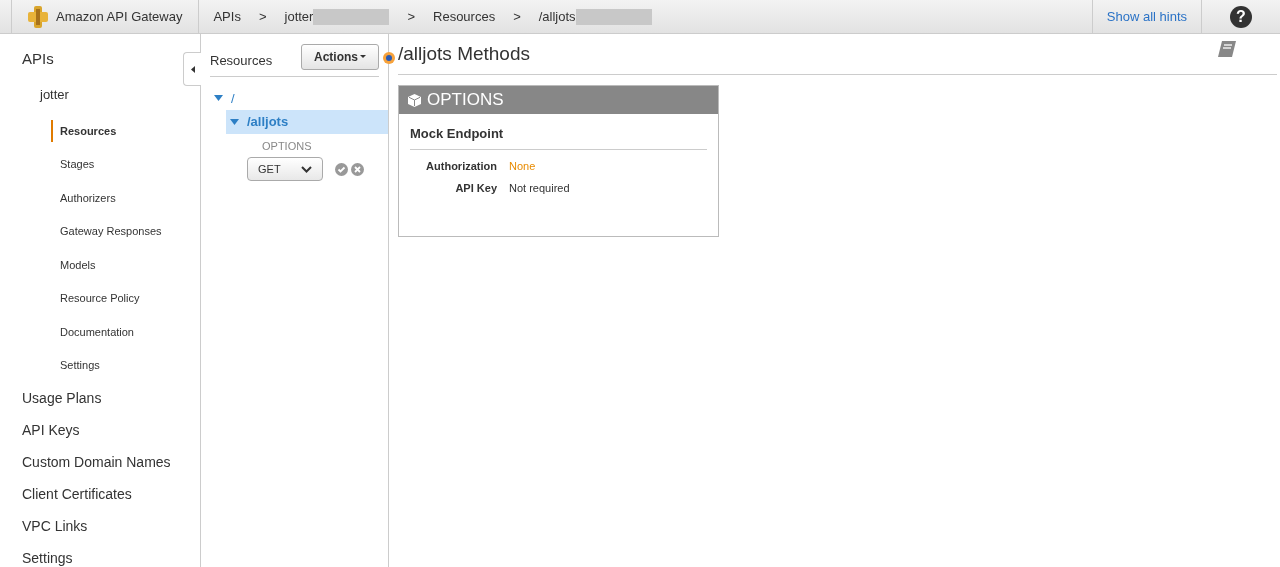 The image size is (1280, 567). I want to click on tree-row: /, so click(299, 98).